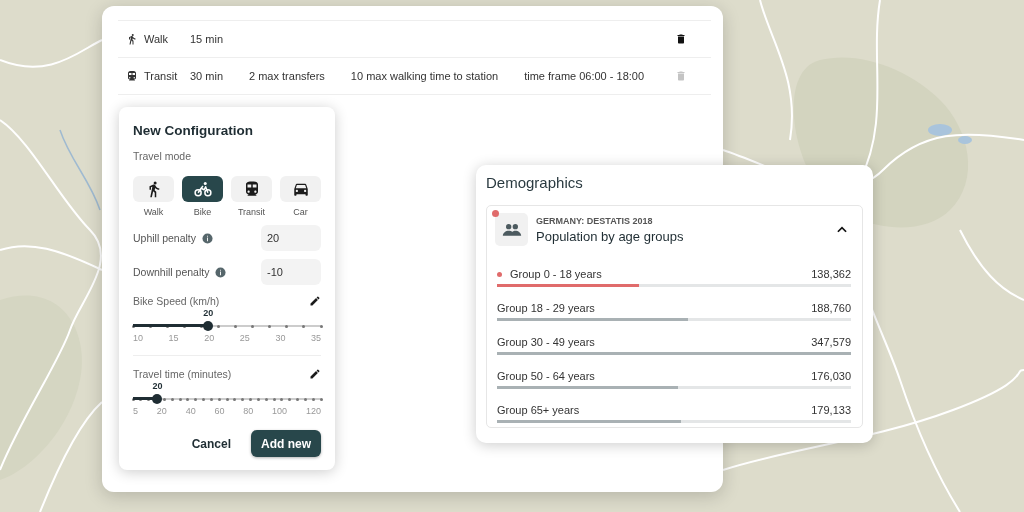  I want to click on route-detail: 15 min, so click(207, 39).